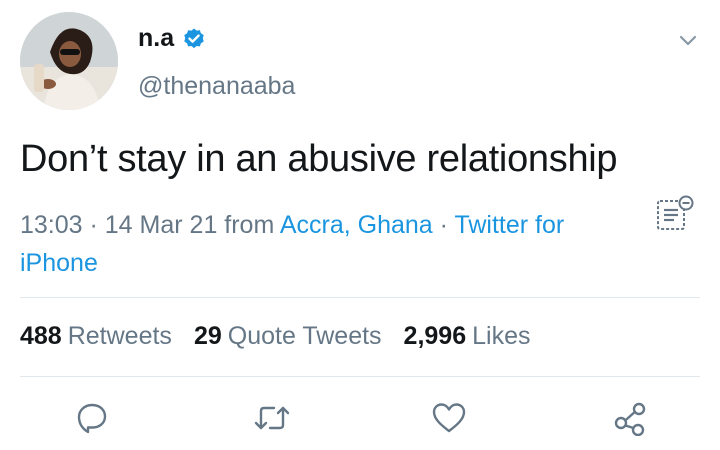 The width and height of the screenshot is (720, 450). I want to click on share-icon, so click(630, 419).